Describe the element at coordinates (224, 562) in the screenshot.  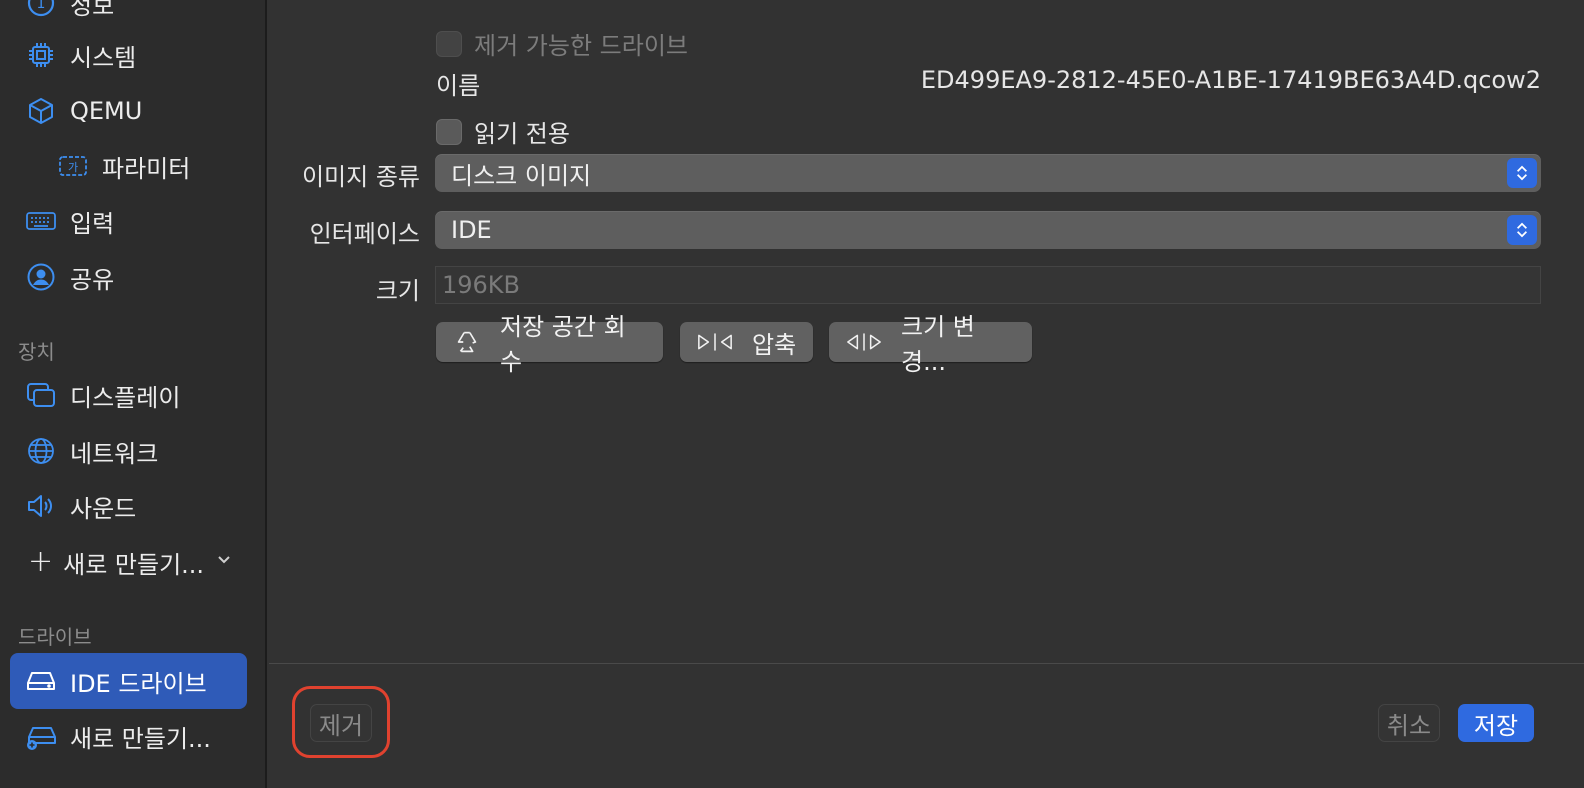
I see `chevron-down-icon` at that location.